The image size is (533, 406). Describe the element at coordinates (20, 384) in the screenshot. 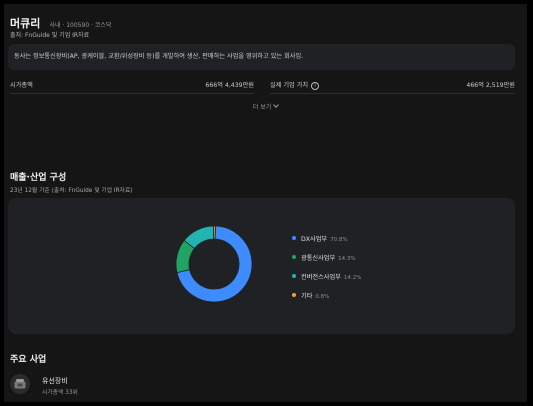

I see `telephone-icon` at that location.